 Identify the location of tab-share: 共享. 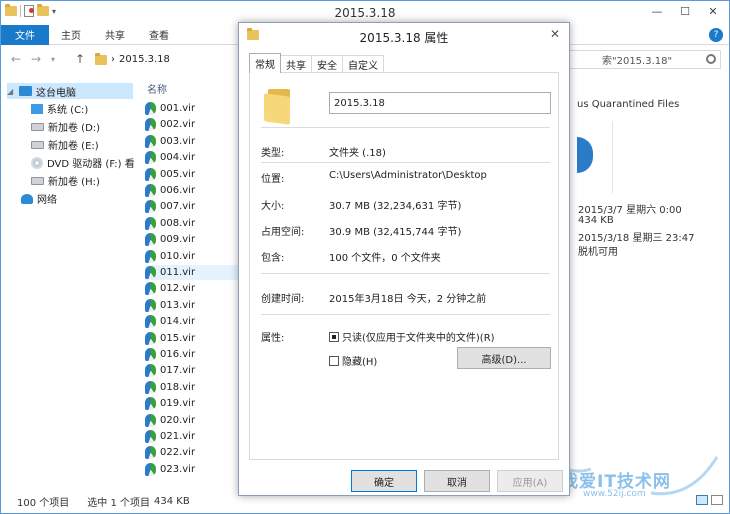
(115, 35).